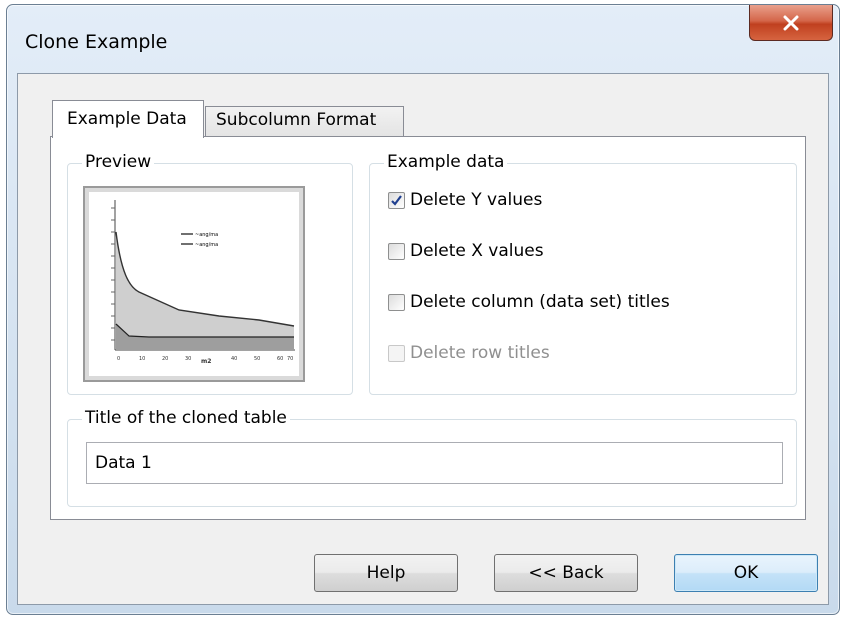 The image size is (846, 621). Describe the element at coordinates (290, 359) in the screenshot. I see `x-tick: 70` at that location.